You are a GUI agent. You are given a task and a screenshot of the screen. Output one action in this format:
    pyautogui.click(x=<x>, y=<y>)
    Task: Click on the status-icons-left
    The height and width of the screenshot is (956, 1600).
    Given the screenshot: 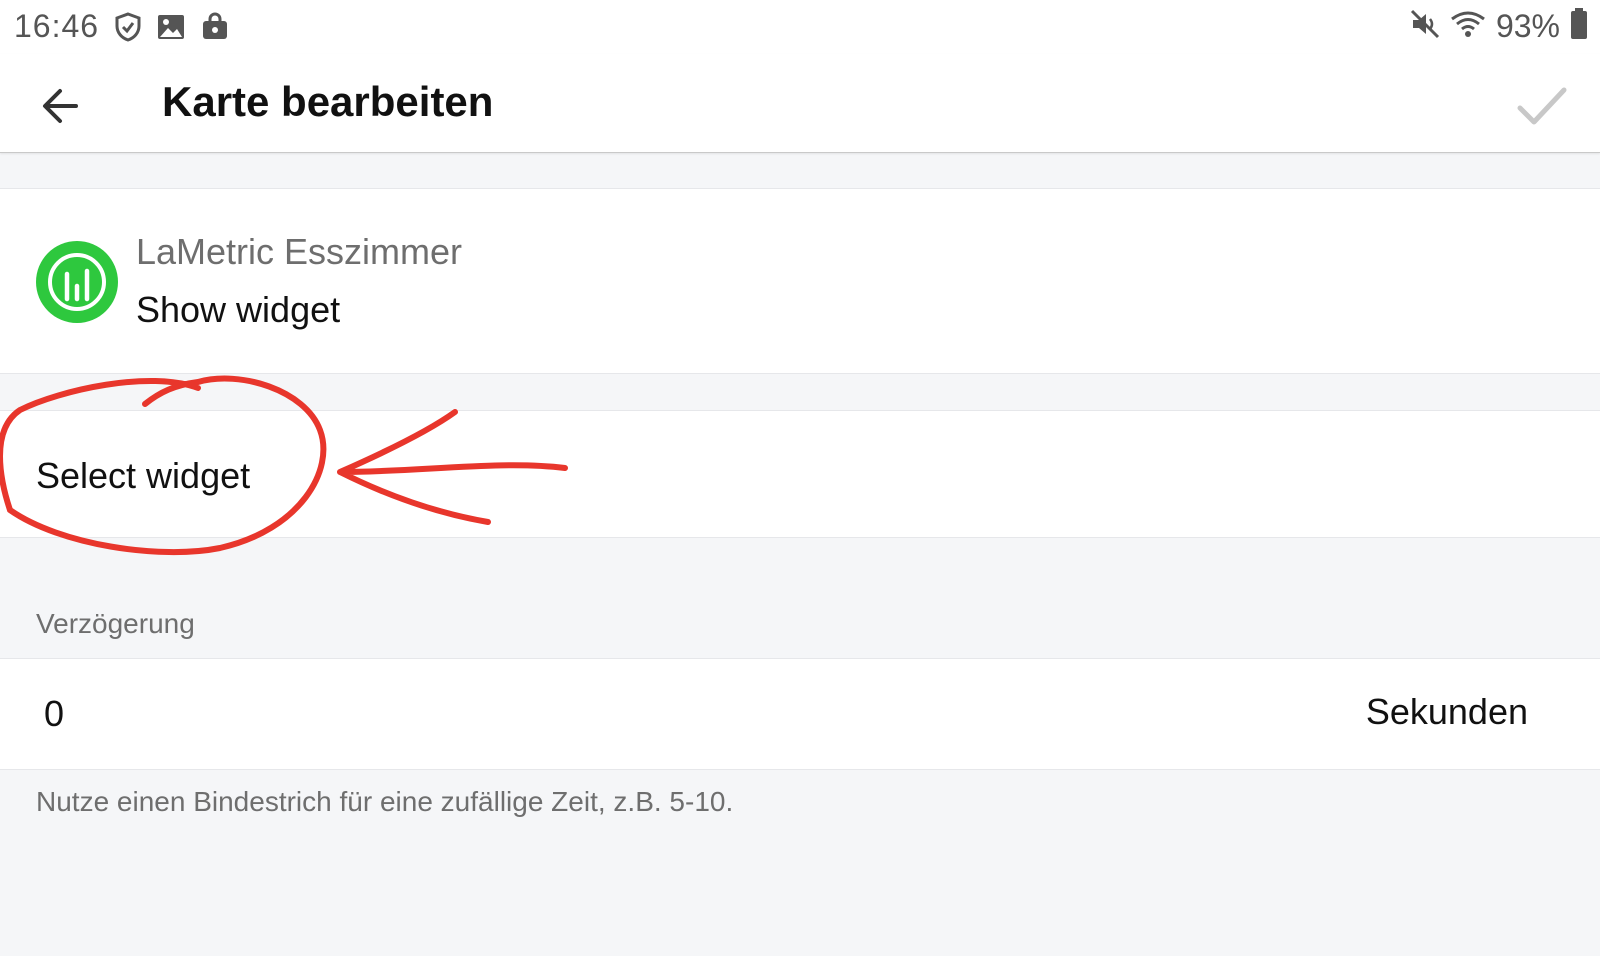 What is the action you would take?
    pyautogui.click(x=172, y=29)
    